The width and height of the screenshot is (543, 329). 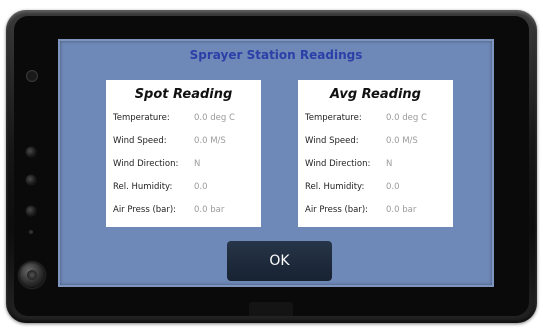 What do you see at coordinates (279, 261) in the screenshot?
I see `ok-button: OK` at bounding box center [279, 261].